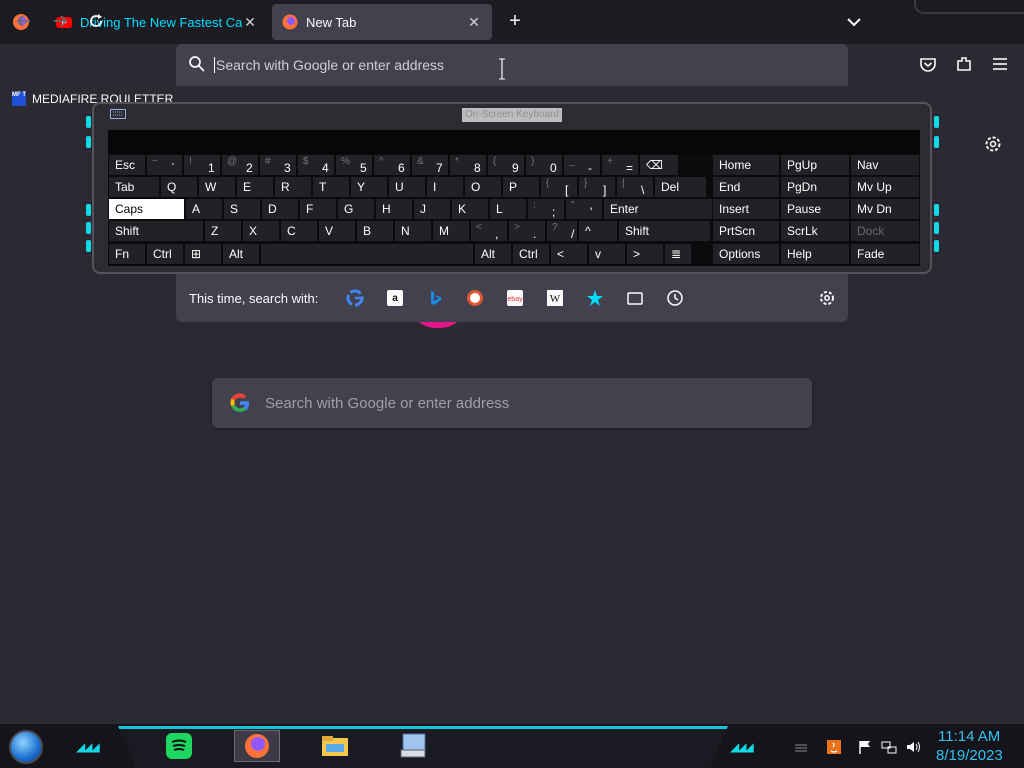 Image resolution: width=1024 pixels, height=768 pixels. What do you see at coordinates (217, 187) in the screenshot?
I see `key-w: W` at bounding box center [217, 187].